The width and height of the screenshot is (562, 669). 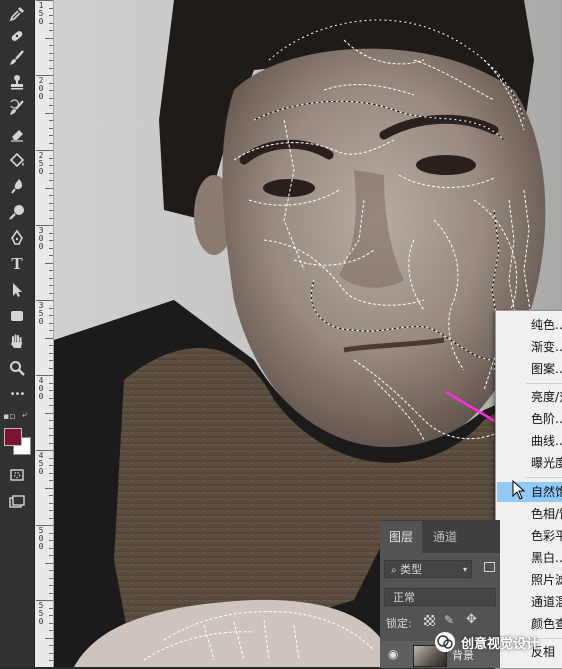 What do you see at coordinates (449, 620) in the screenshot?
I see `lock-image-pixels-icon: ✎` at bounding box center [449, 620].